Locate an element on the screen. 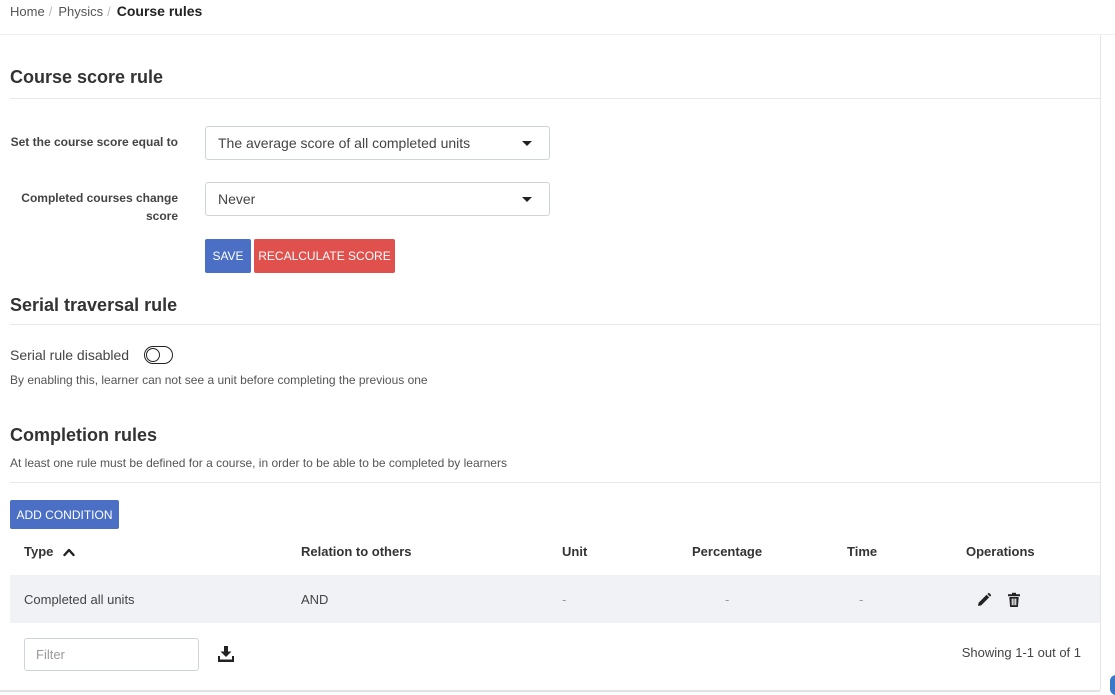  completion-rules-heading: Completion rules is located at coordinates (84, 435).